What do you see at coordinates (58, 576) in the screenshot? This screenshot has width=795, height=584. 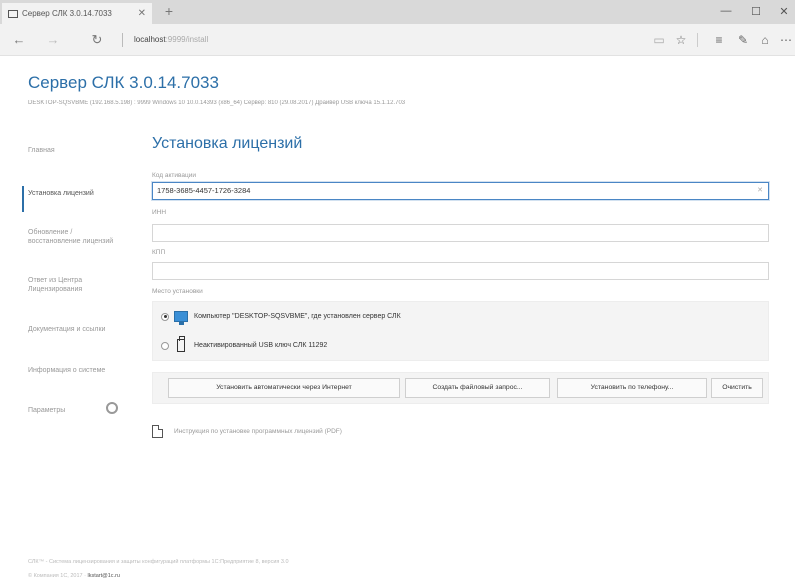 I see `footer-copyright-text: © Компания 1С, 2017 ·` at bounding box center [58, 576].